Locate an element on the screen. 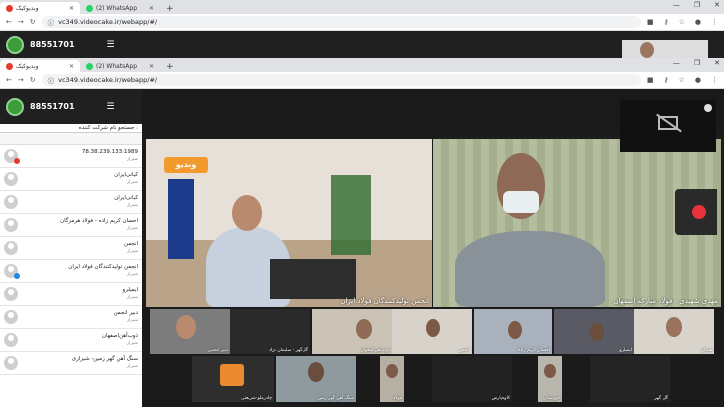  participant-item: ایمیلرو شیراز is located at coordinates (71, 294).